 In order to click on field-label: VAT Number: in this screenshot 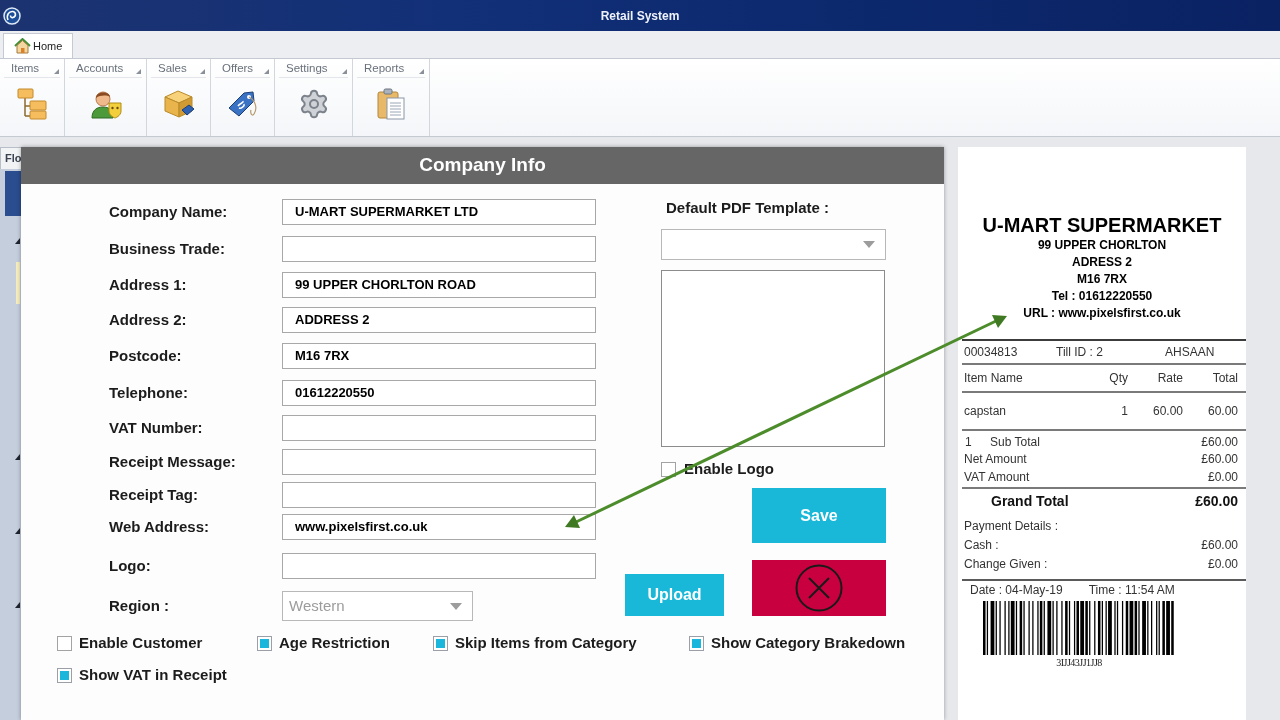, I will do `click(156, 427)`.